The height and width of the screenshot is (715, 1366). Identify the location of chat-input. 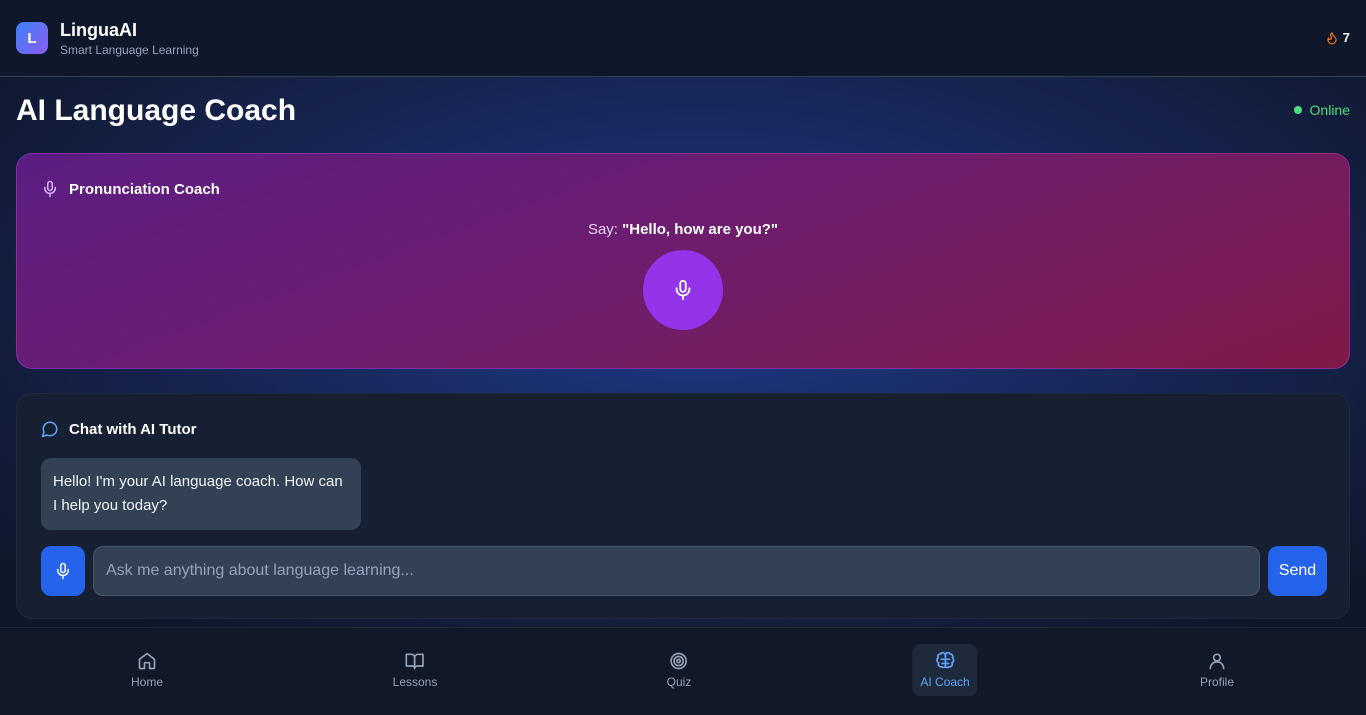
(676, 571).